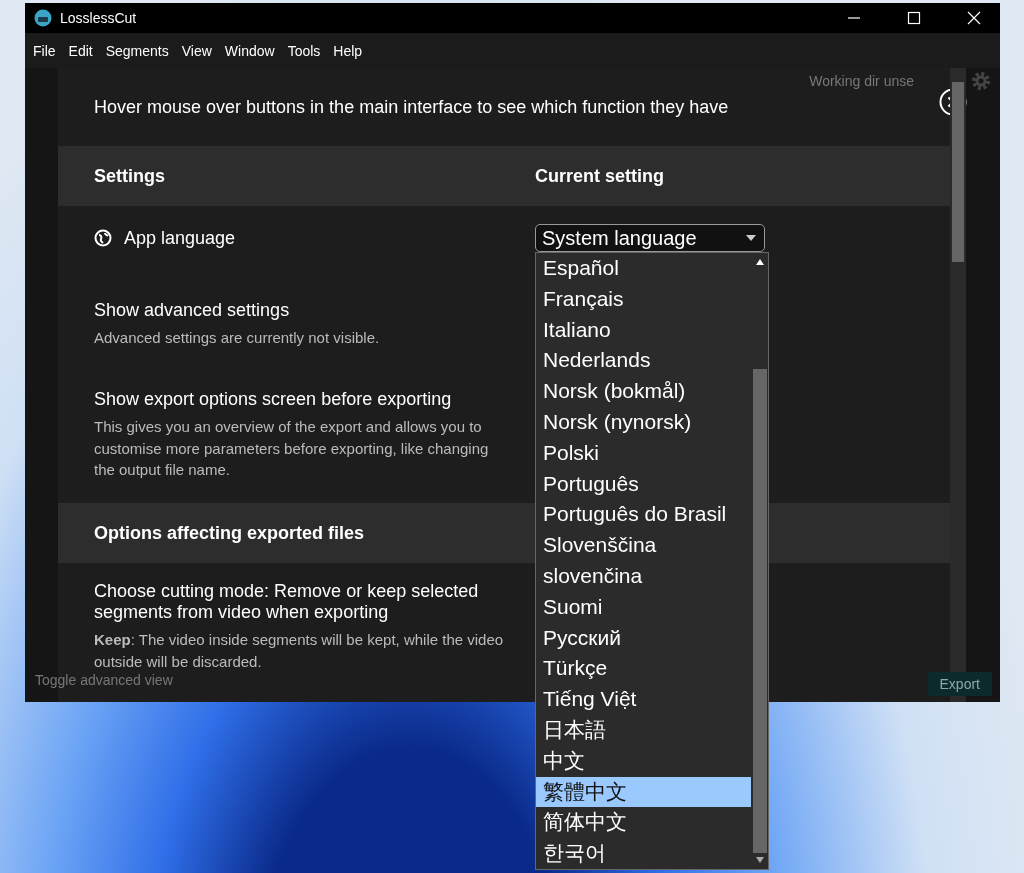  Describe the element at coordinates (643, 299) in the screenshot. I see `dropdown-option: Français` at that location.